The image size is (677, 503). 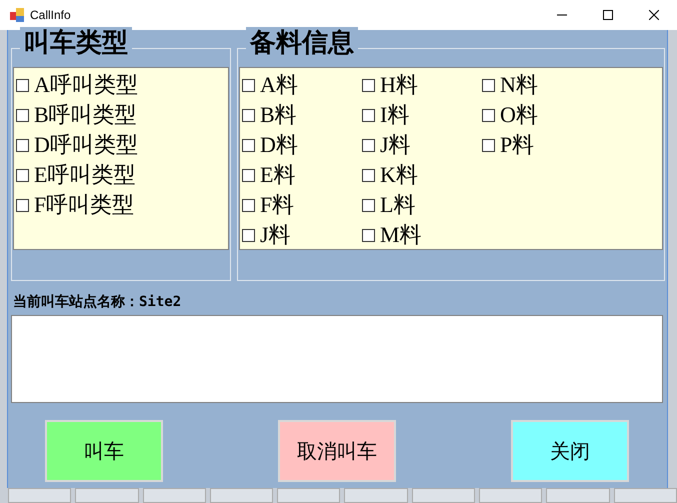 What do you see at coordinates (399, 175) in the screenshot?
I see `checkbox-label: K料` at bounding box center [399, 175].